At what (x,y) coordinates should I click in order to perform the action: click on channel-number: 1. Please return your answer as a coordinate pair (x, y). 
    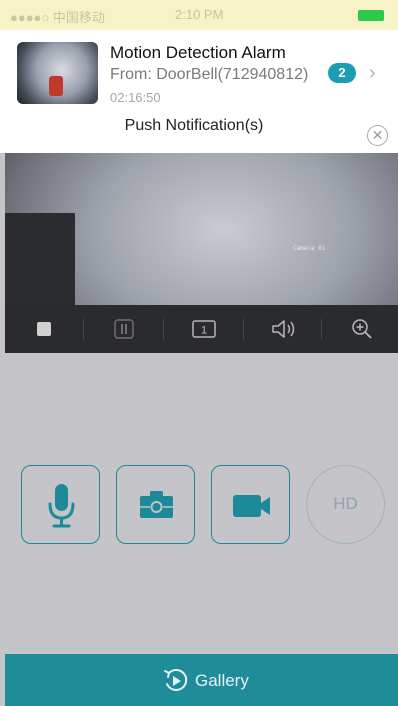
    Looking at the image, I should click on (204, 330).